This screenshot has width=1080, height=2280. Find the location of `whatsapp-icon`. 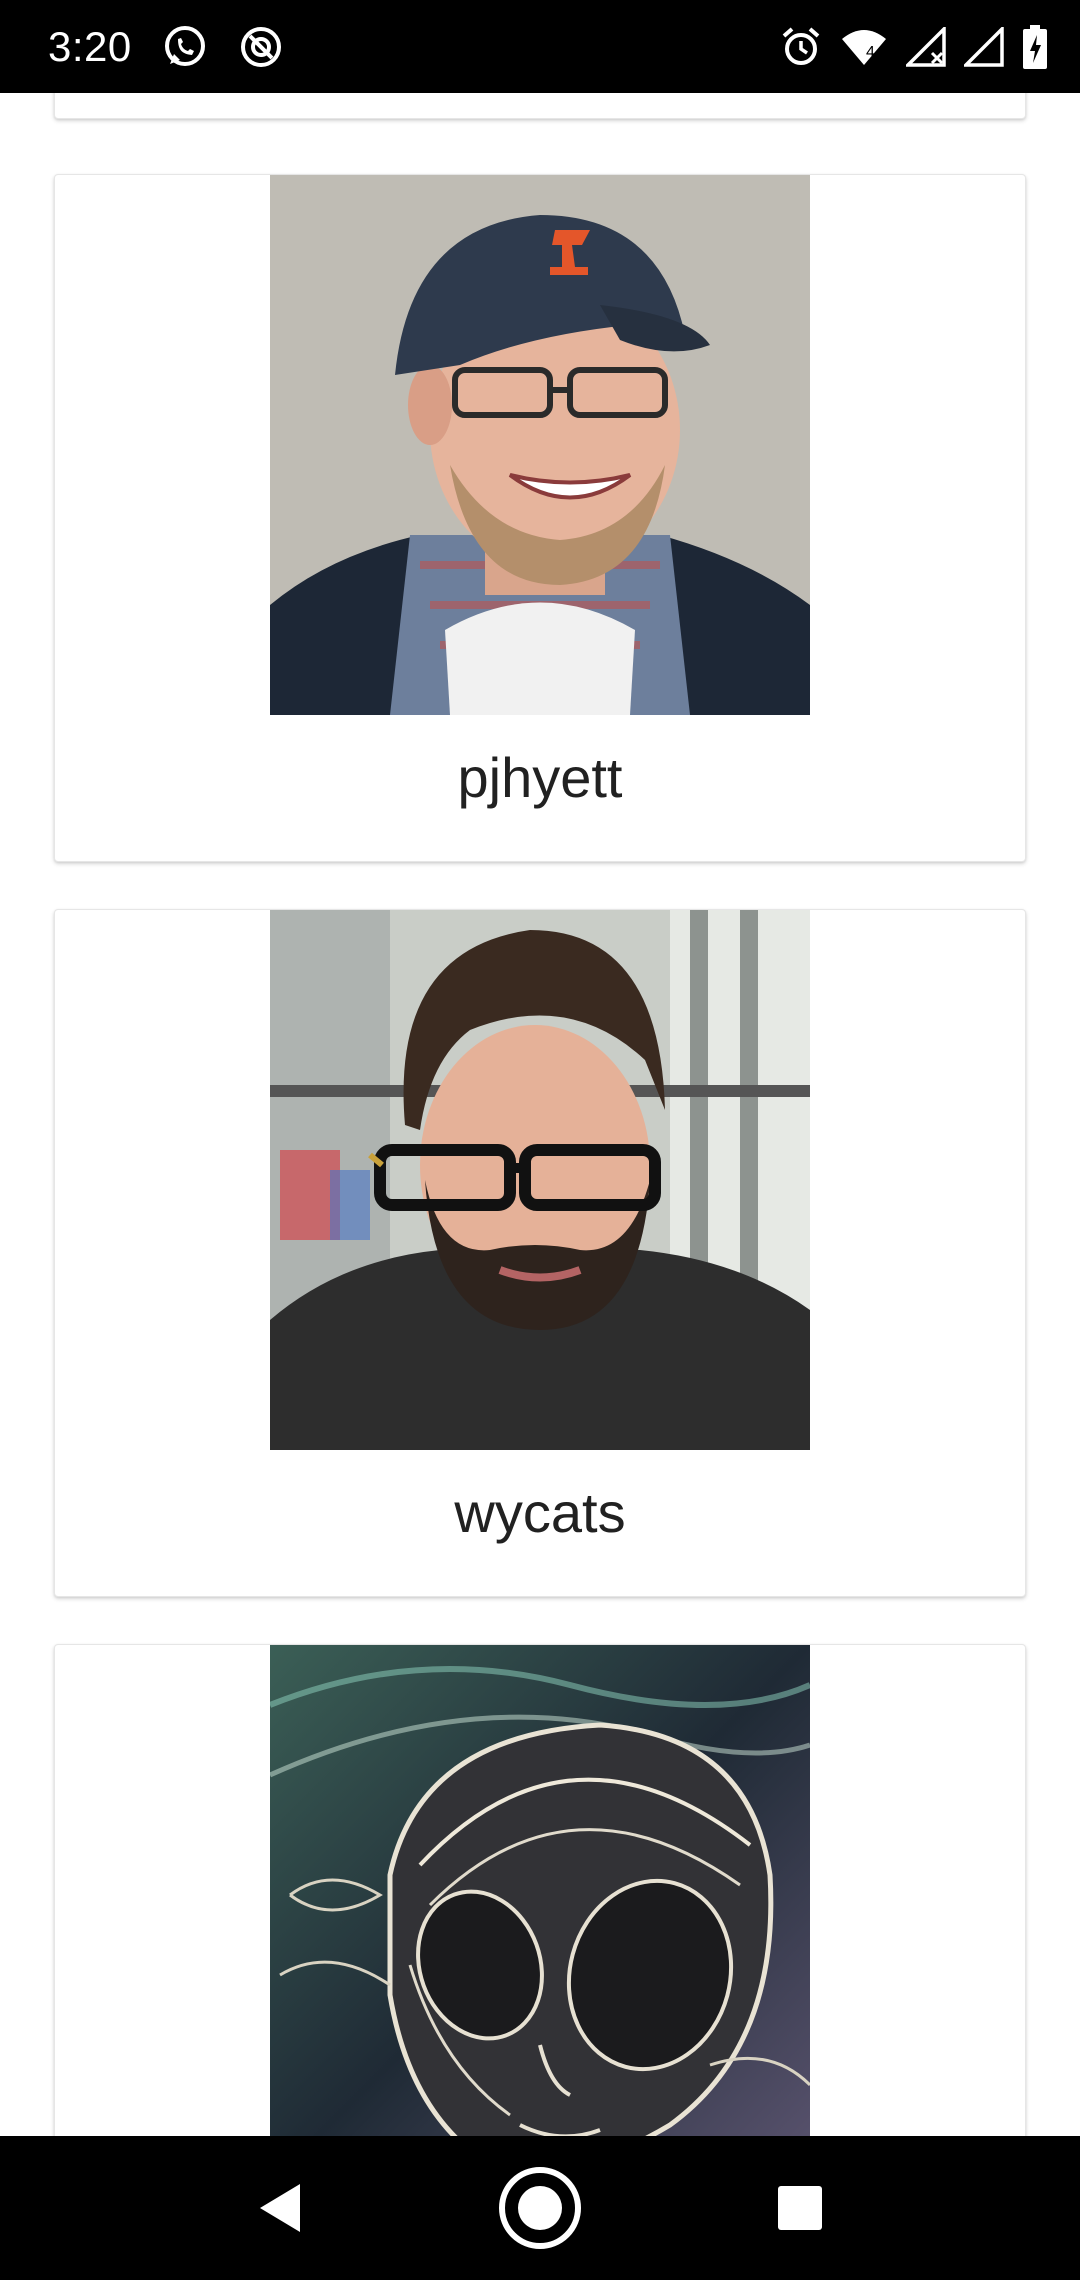

whatsapp-icon is located at coordinates (185, 47).